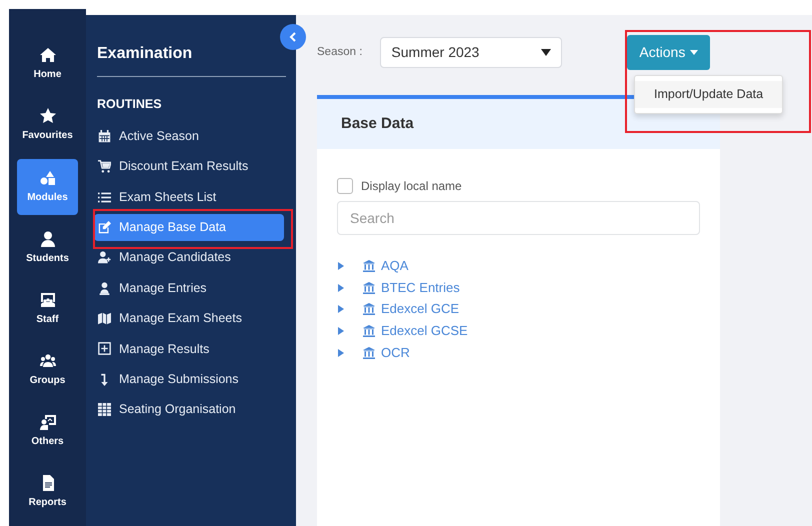  What do you see at coordinates (394, 266) in the screenshot?
I see `tree-node-label: AQA` at bounding box center [394, 266].